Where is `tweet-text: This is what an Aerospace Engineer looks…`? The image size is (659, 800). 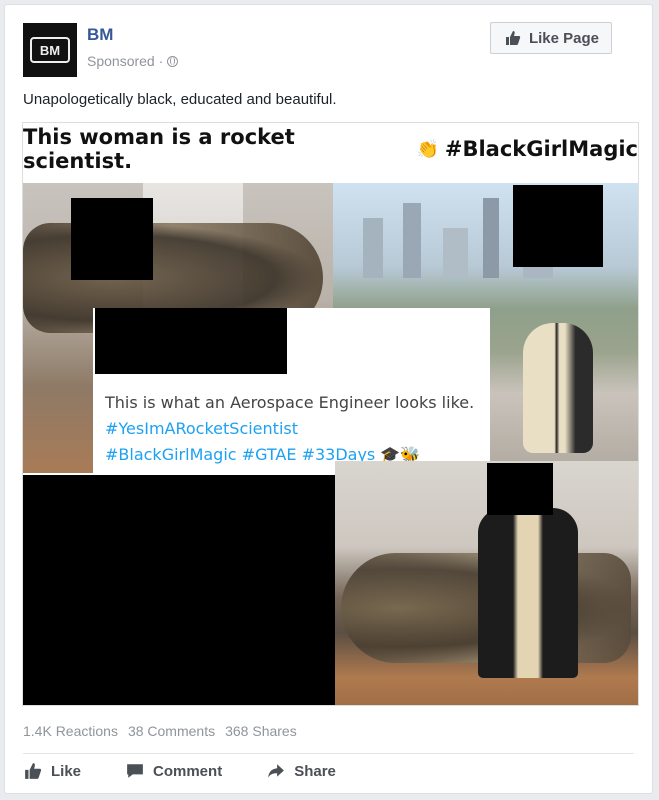
tweet-text: This is what an Aerospace Engineer looks… is located at coordinates (295, 429).